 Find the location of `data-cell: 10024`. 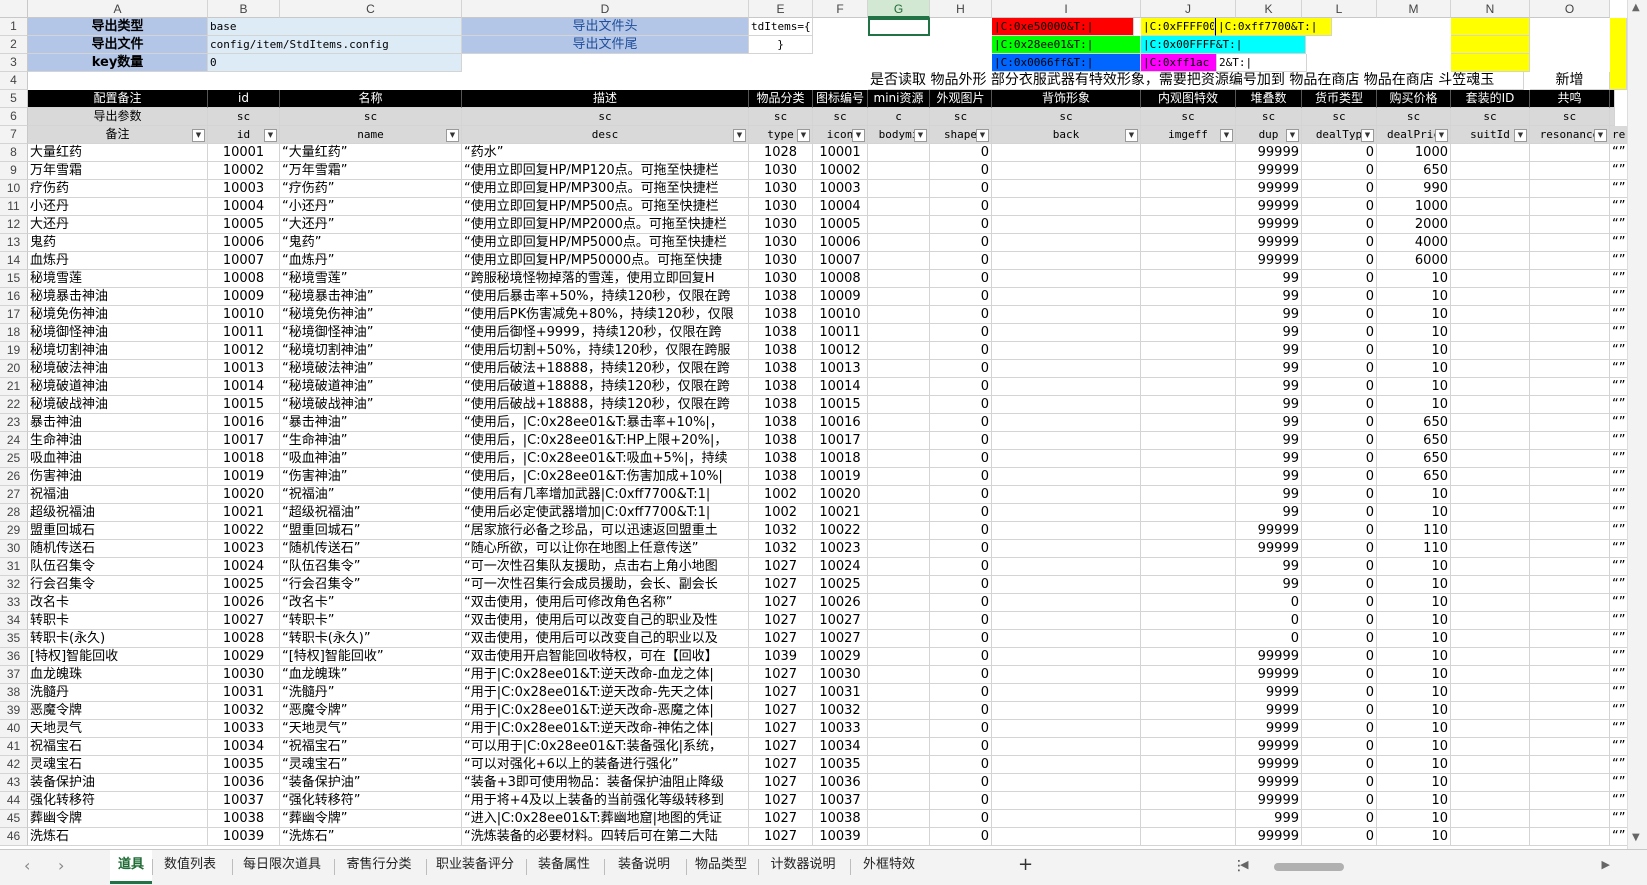

data-cell: 10024 is located at coordinates (840, 567).